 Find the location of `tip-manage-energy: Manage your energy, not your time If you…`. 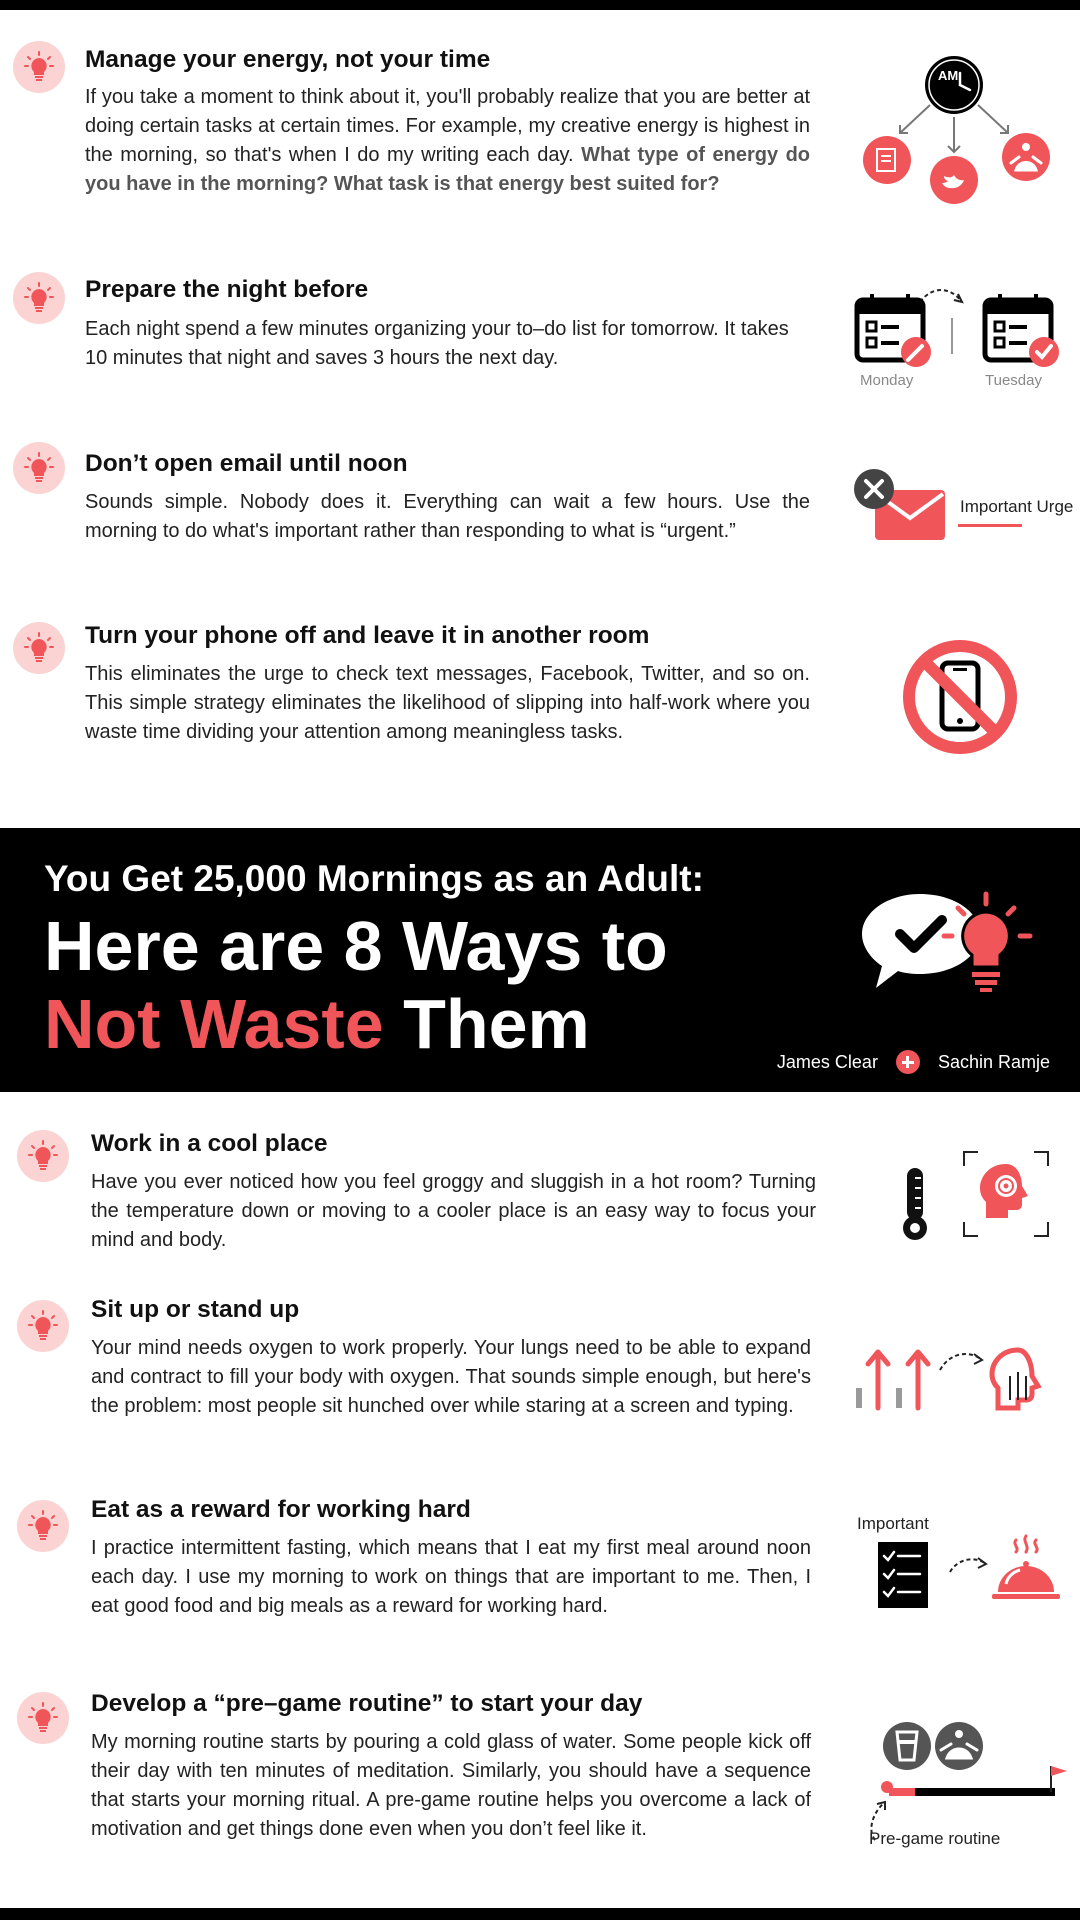

tip-manage-energy: Manage your energy, not your time If you… is located at coordinates (540, 120).